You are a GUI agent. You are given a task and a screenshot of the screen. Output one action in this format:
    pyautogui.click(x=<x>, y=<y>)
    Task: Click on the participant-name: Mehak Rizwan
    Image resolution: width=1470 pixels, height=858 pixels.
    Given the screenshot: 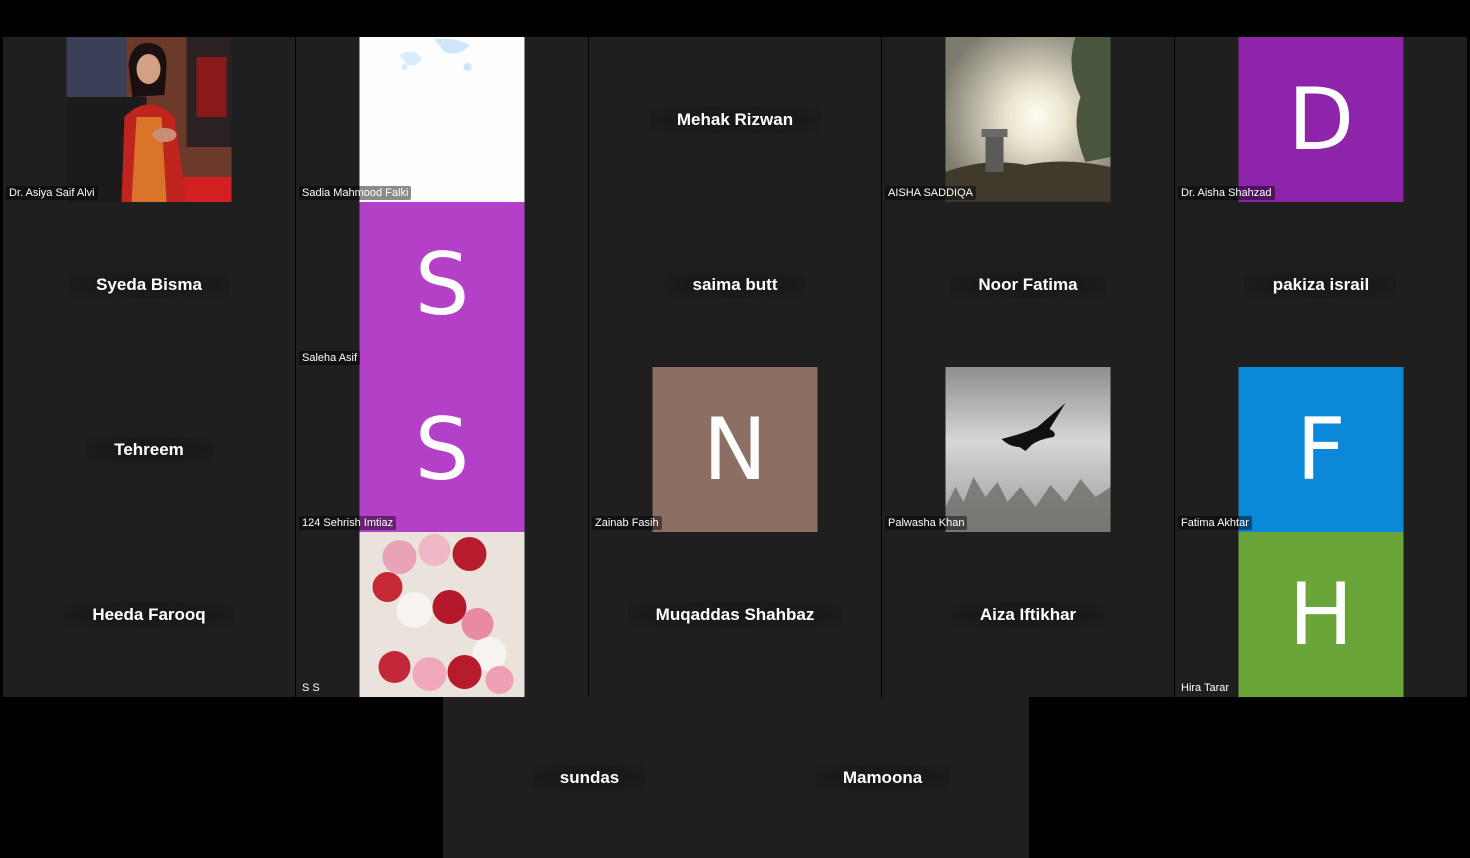 What is the action you would take?
    pyautogui.click(x=735, y=119)
    